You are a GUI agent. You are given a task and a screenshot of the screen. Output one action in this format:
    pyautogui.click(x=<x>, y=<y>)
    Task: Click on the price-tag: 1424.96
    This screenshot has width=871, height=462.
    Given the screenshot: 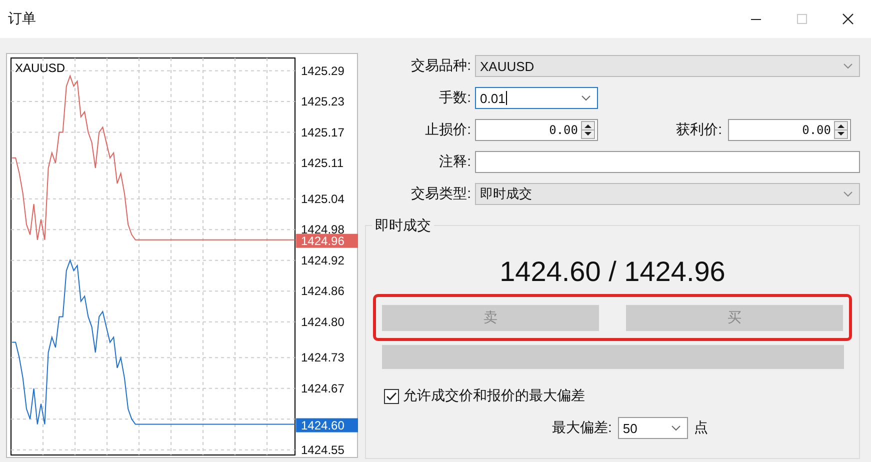 What is the action you would take?
    pyautogui.click(x=327, y=241)
    